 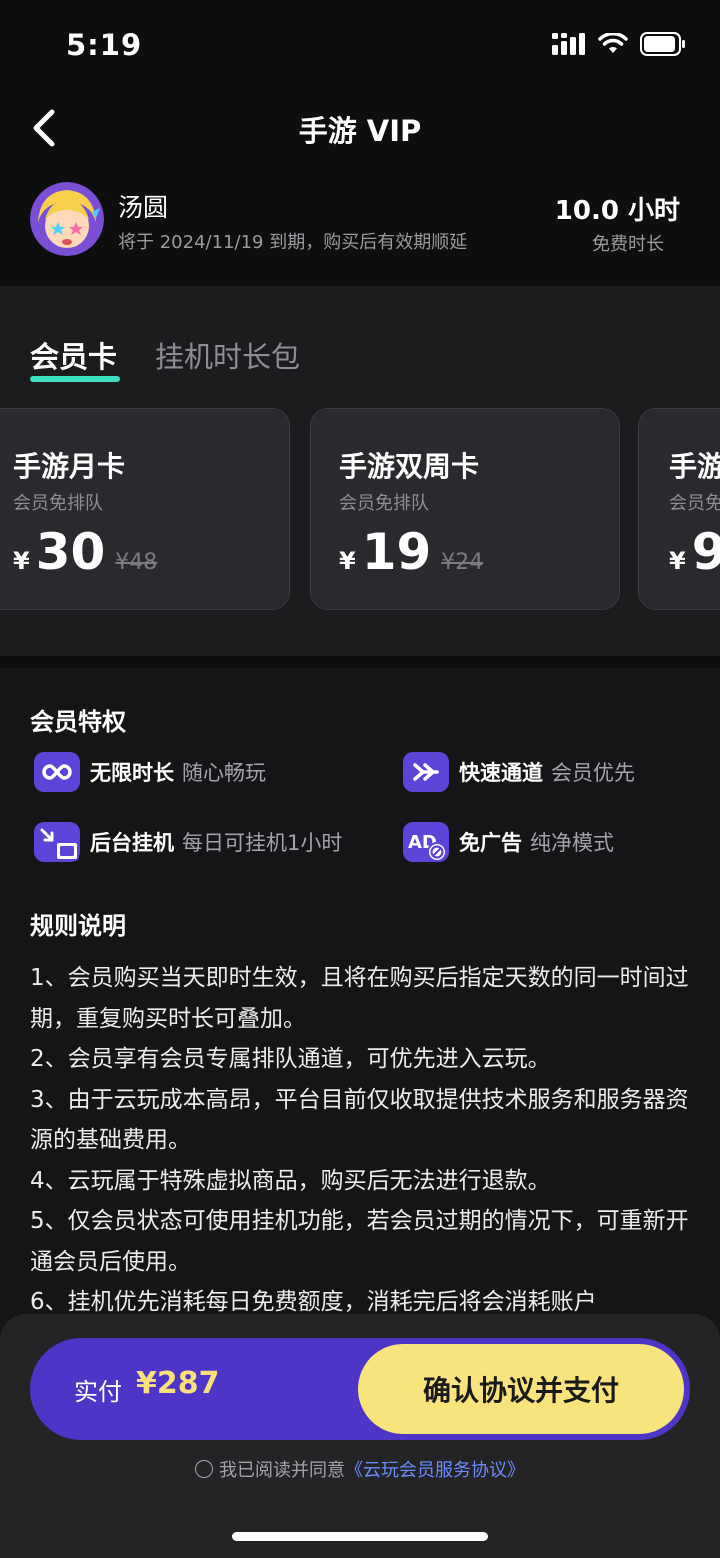 I want to click on avatar, so click(x=67, y=219).